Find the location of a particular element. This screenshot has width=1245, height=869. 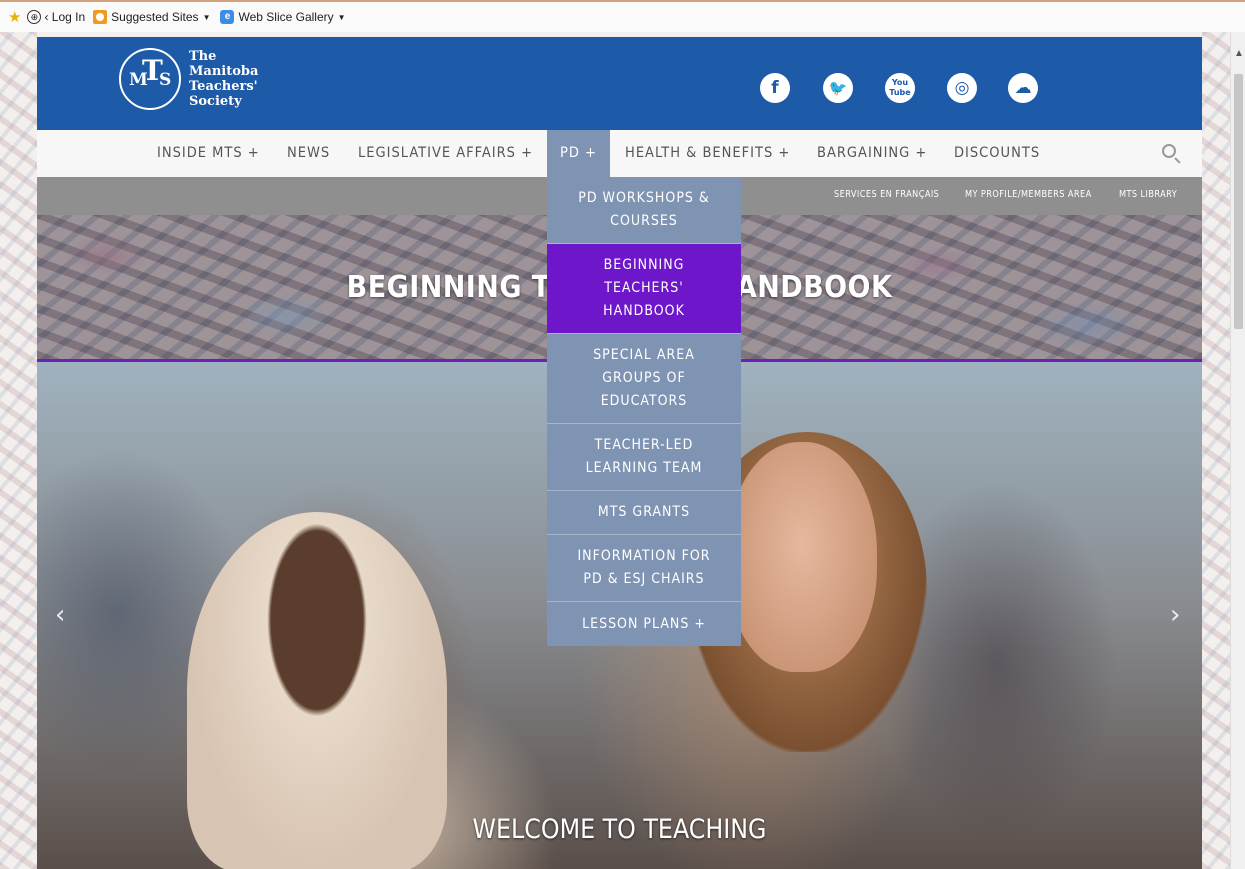

logo-letter-s: S is located at coordinates (165, 80).